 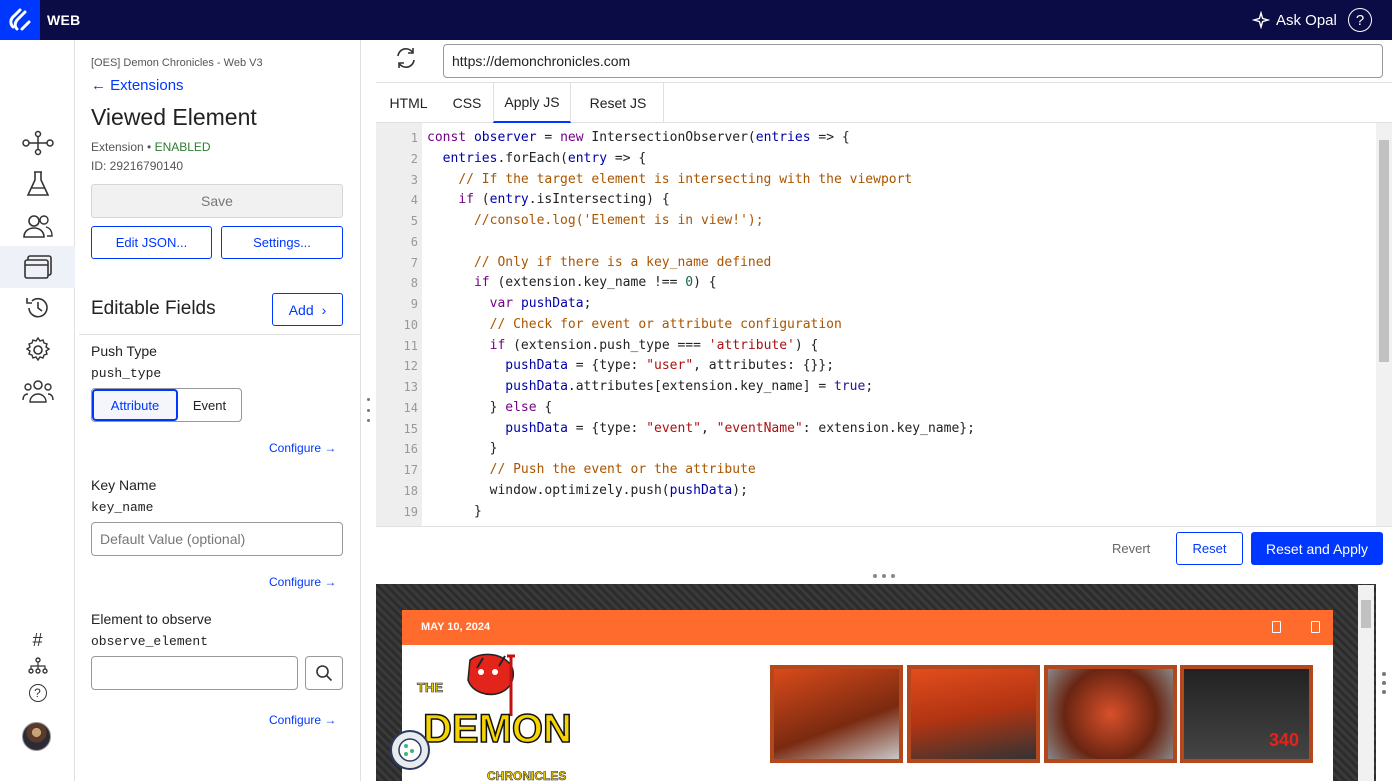 What do you see at coordinates (220, 334) in the screenshot?
I see `divider` at bounding box center [220, 334].